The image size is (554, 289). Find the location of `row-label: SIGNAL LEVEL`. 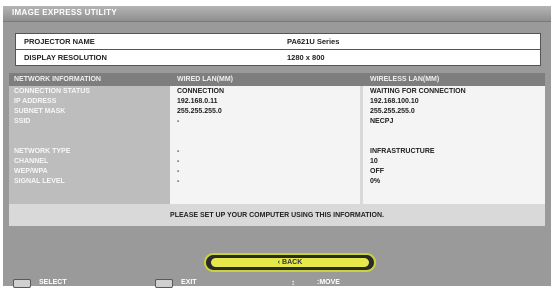

row-label: SIGNAL LEVEL is located at coordinates (39, 181).